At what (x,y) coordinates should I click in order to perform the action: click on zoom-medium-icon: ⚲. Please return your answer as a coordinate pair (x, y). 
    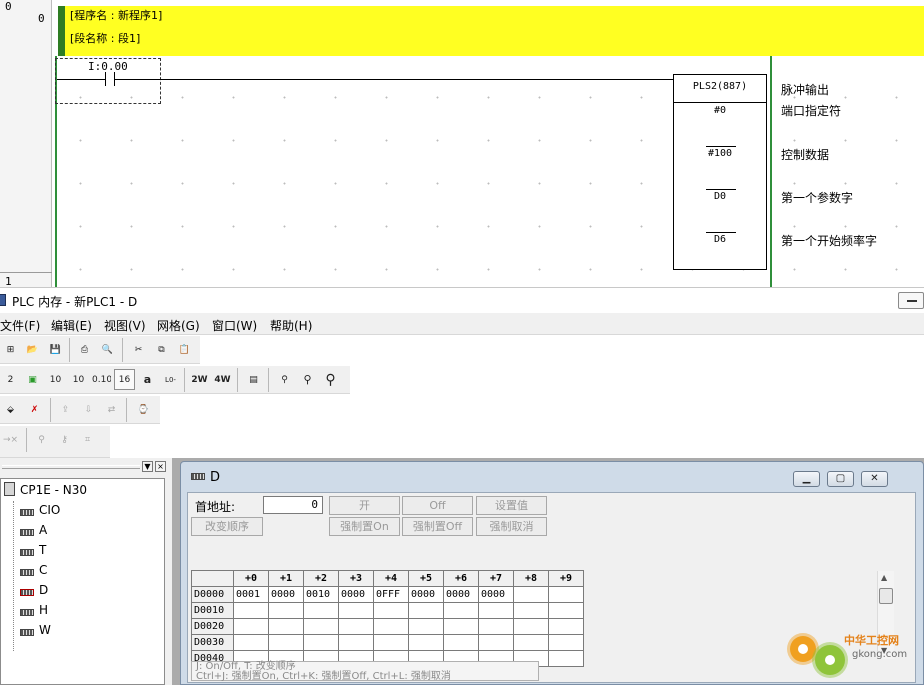
    Looking at the image, I should click on (307, 379).